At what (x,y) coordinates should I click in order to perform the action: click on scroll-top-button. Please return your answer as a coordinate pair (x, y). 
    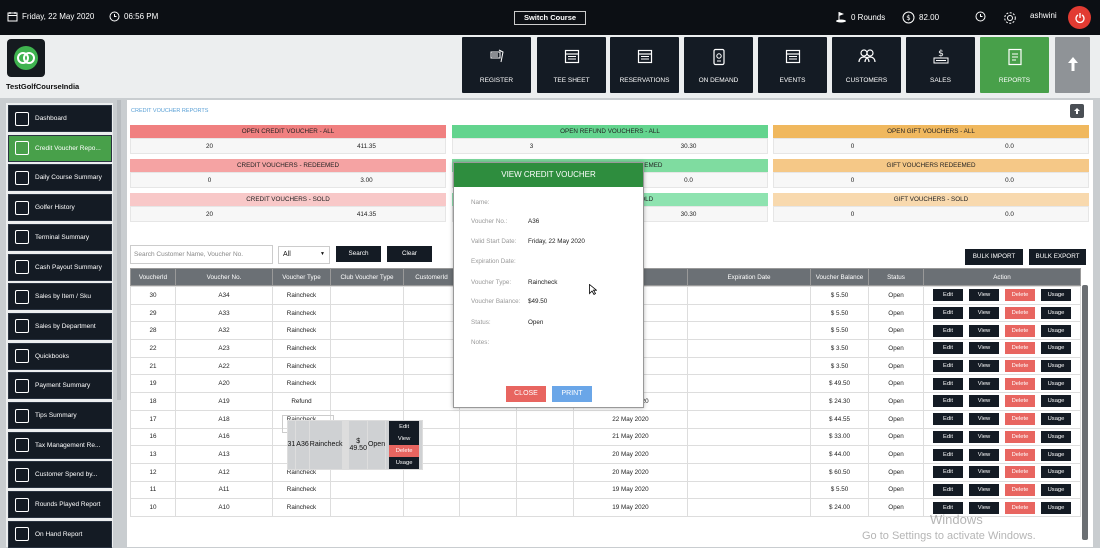
    Looking at the image, I should click on (1077, 111).